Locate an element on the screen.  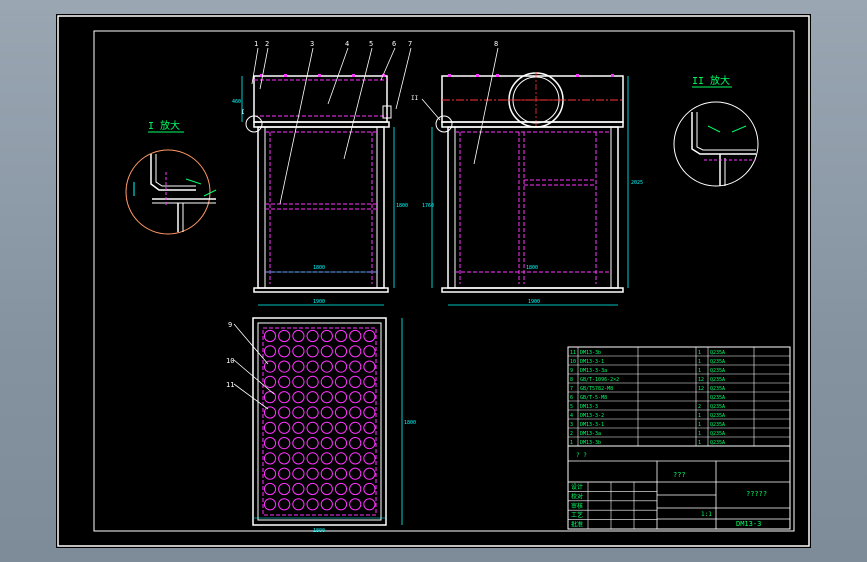
parts-list-cell: 7 is located at coordinates (571, 389).